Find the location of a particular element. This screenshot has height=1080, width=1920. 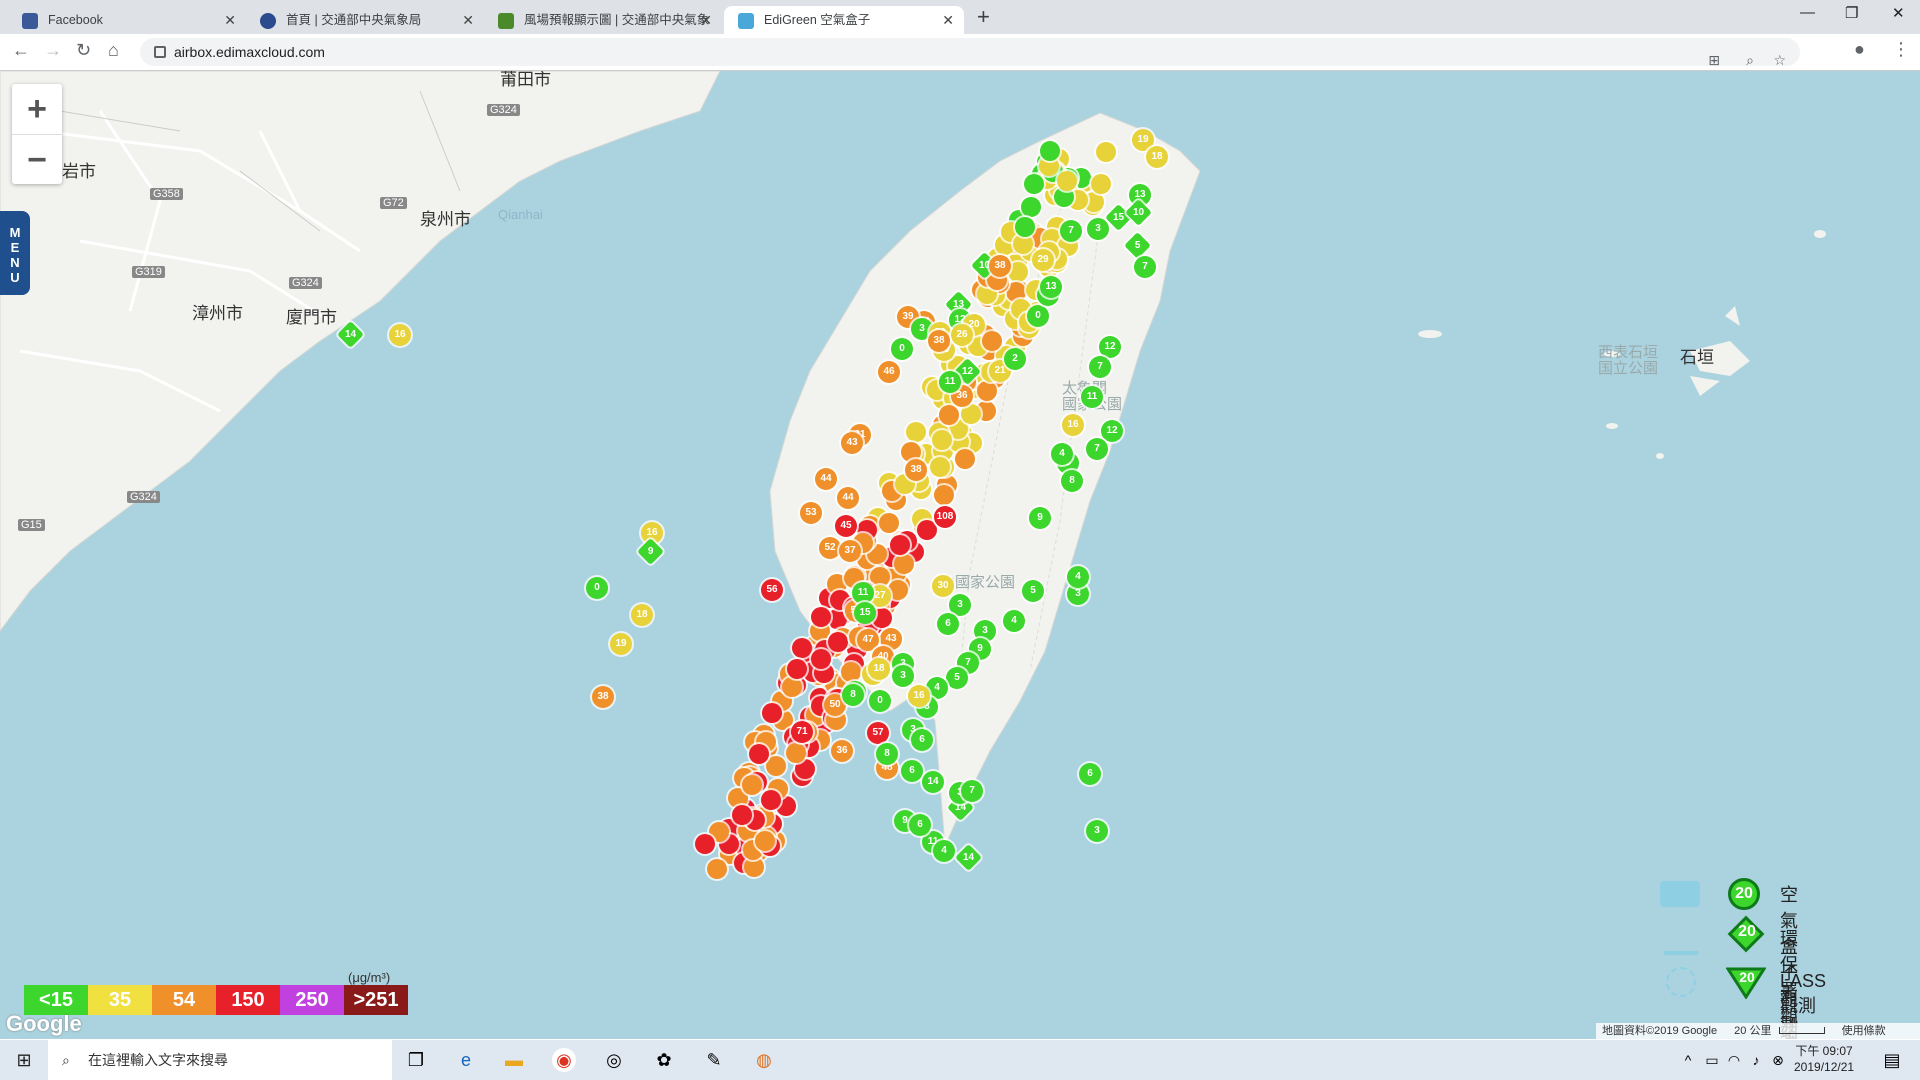

reload-icon: ↻ is located at coordinates (83, 50).